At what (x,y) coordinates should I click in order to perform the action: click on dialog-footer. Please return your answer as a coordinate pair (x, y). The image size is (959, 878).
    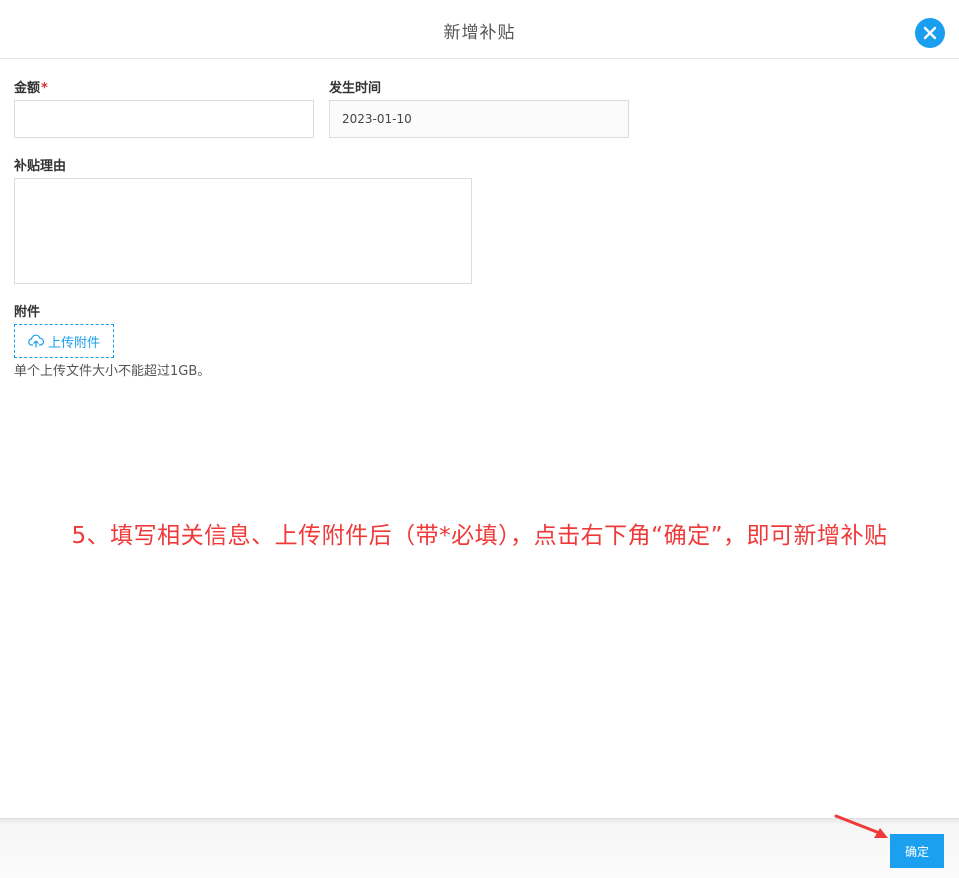
    Looking at the image, I should click on (479, 848).